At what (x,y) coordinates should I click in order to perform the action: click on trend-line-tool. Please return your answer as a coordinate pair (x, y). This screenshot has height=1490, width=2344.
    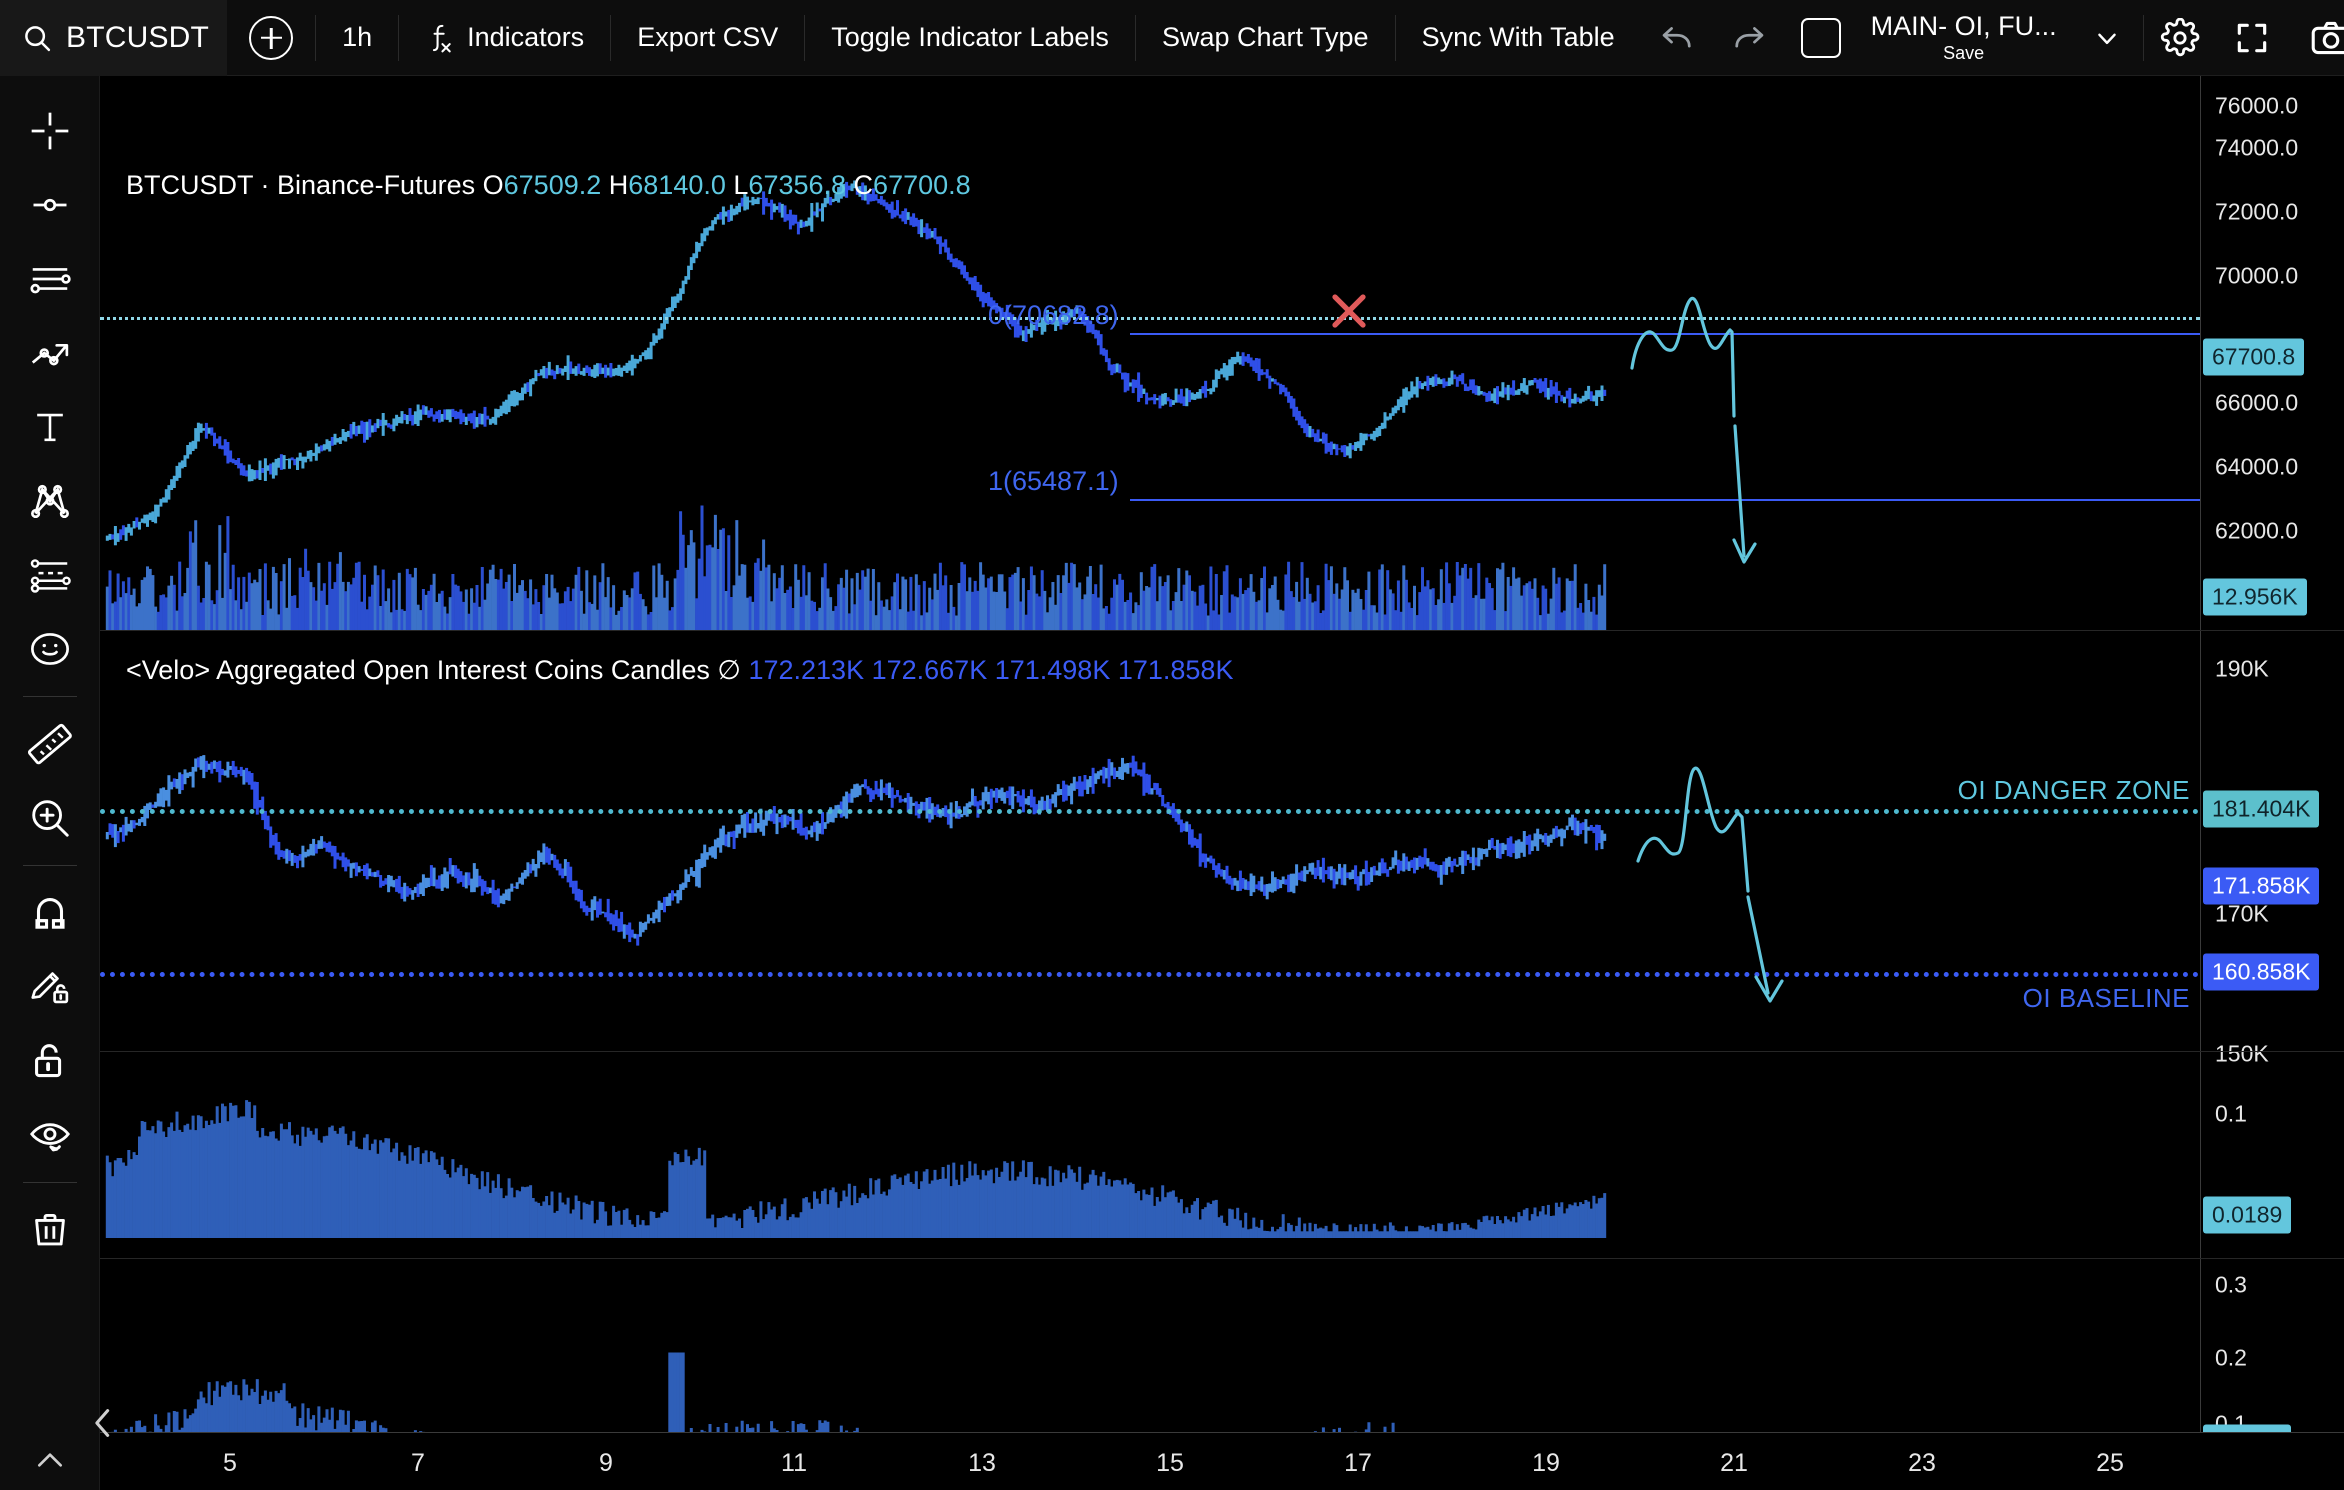
    Looking at the image, I should click on (50, 205).